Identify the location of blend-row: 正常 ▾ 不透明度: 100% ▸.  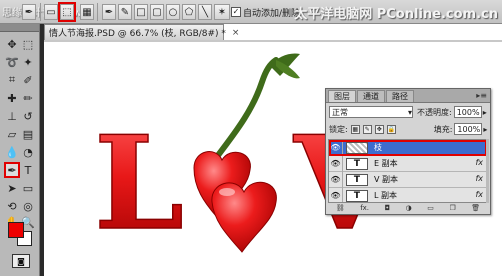
(408, 112).